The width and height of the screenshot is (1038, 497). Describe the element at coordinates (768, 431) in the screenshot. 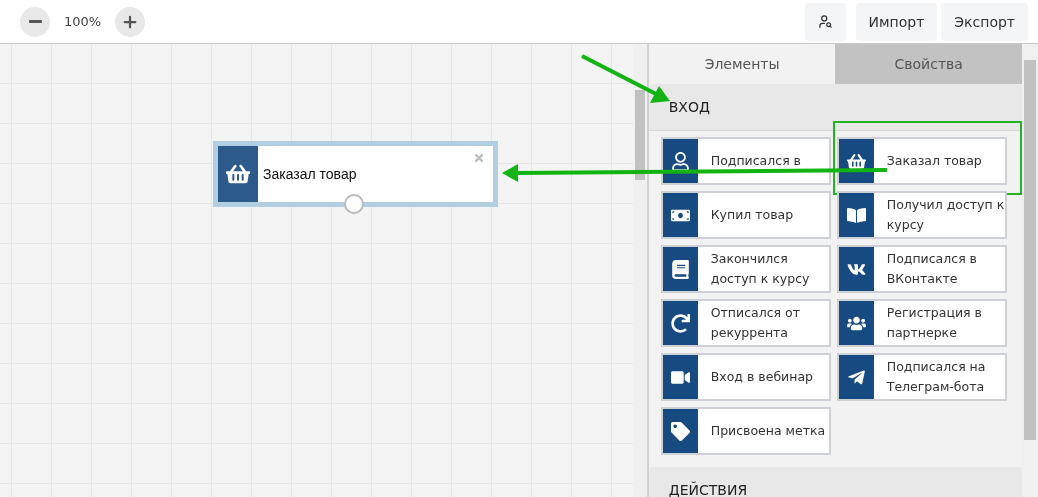

I see `element-label: Присвоена метка` at that location.